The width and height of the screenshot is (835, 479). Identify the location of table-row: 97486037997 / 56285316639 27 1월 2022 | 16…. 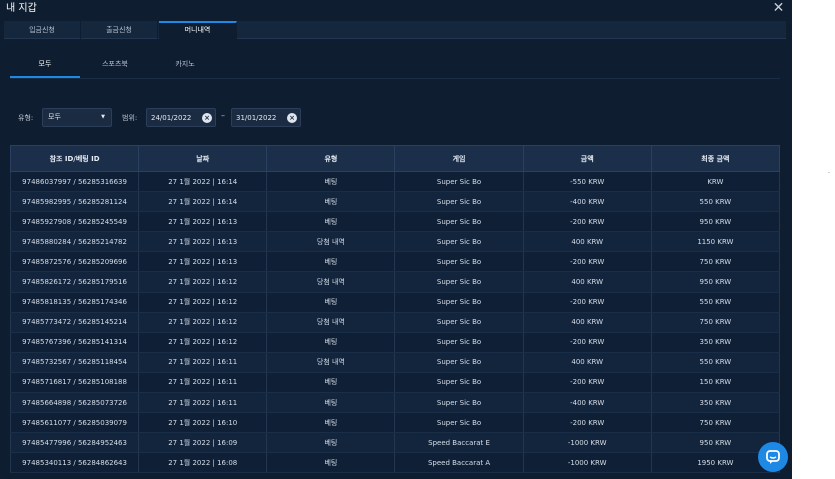
(395, 182).